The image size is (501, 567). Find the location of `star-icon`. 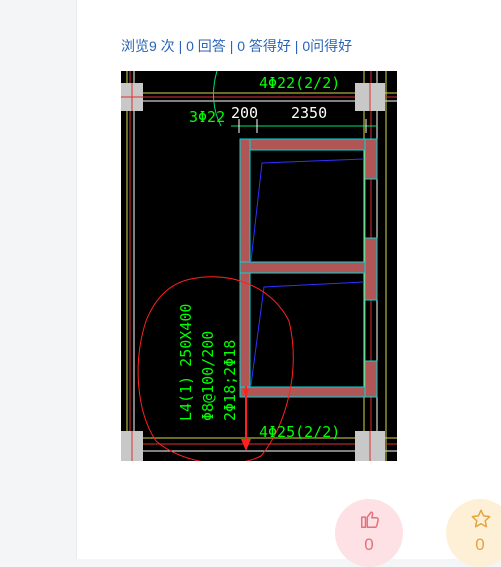

star-icon is located at coordinates (481, 518).